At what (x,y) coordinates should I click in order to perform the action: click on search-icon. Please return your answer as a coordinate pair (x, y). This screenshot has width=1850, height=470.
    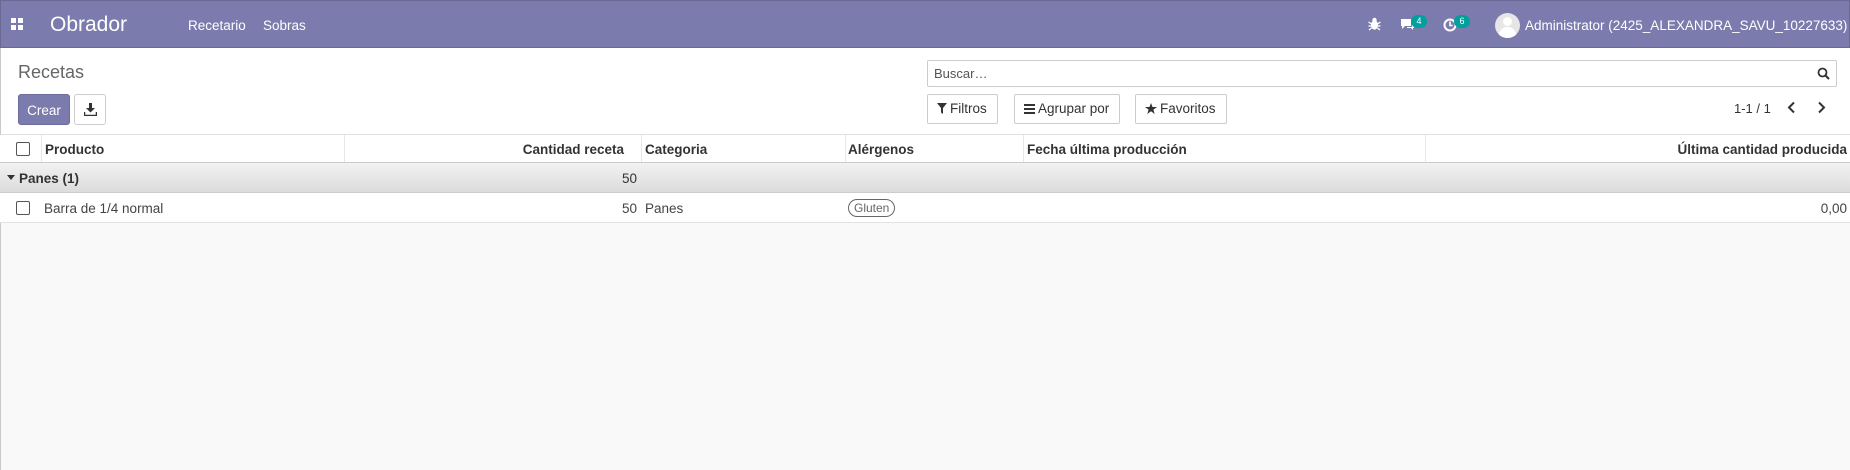
    Looking at the image, I should click on (1823, 75).